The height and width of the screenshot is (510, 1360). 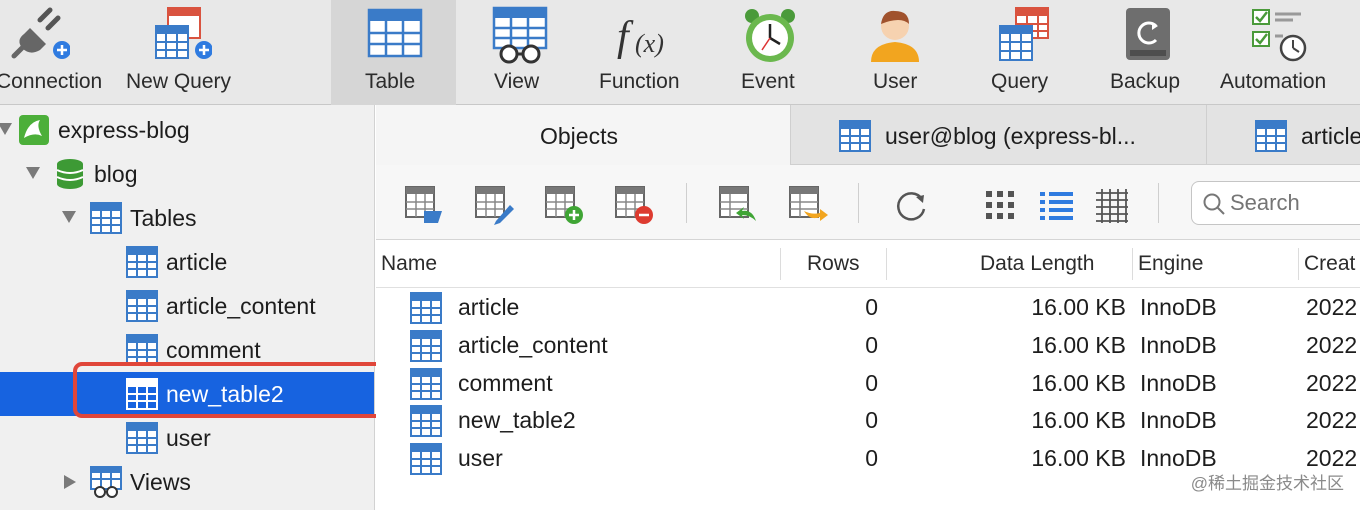 I want to click on user-icon, so click(x=895, y=36).